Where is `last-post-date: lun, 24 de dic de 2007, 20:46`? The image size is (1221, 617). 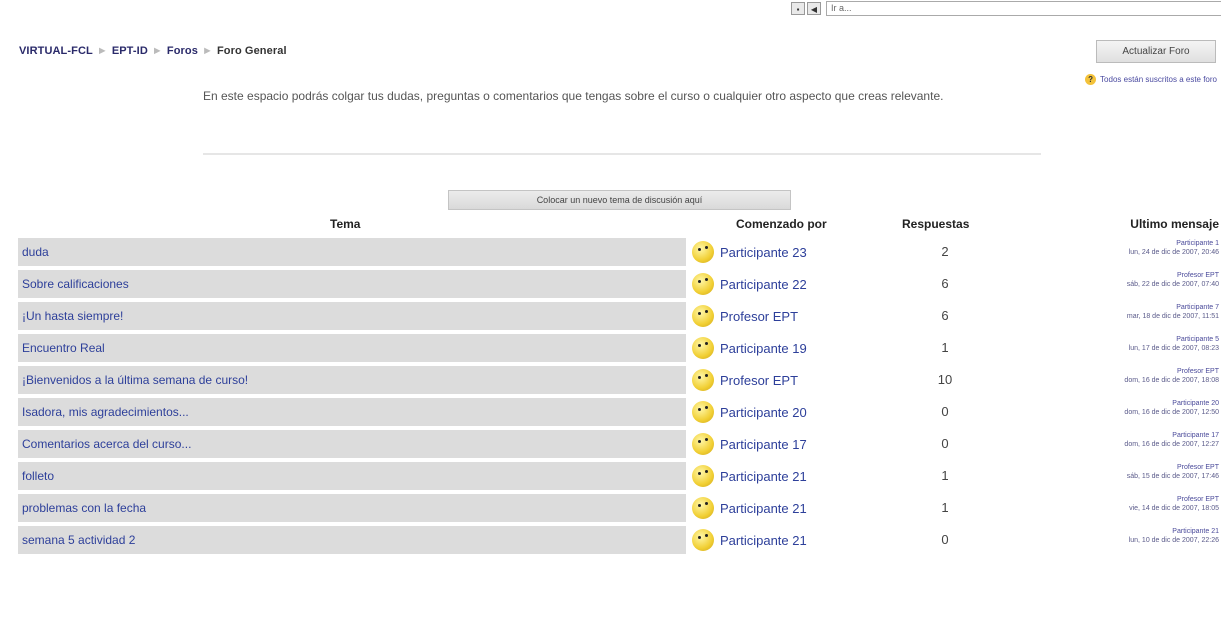 last-post-date: lun, 24 de dic de 2007, 20:46 is located at coordinates (1119, 252).